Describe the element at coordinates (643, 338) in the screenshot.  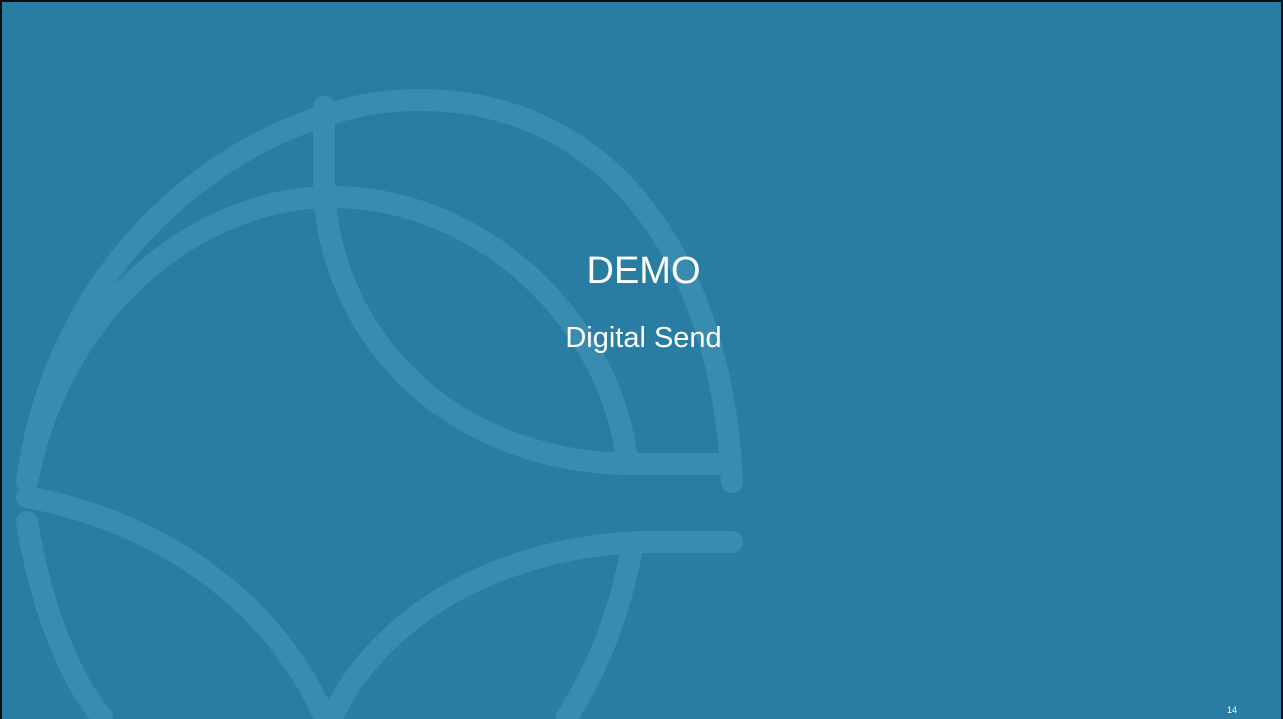
I see `slide-subtitle: Digital Send` at that location.